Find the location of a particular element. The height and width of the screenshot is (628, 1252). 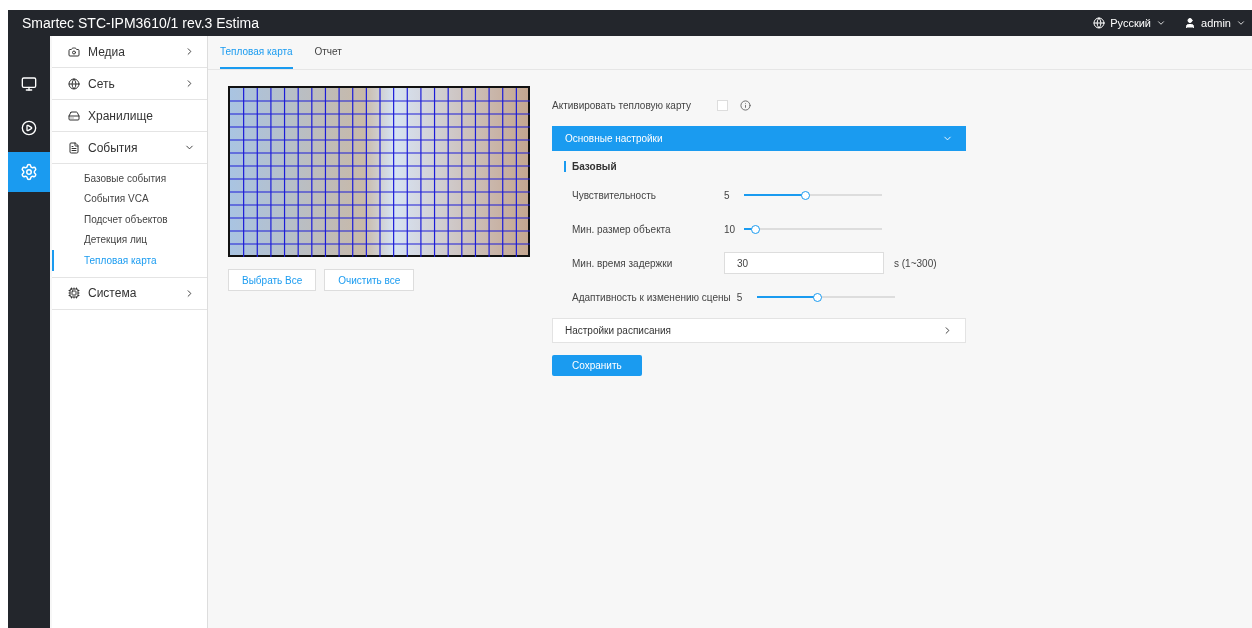

unit-label: s (1~300) is located at coordinates (915, 263).